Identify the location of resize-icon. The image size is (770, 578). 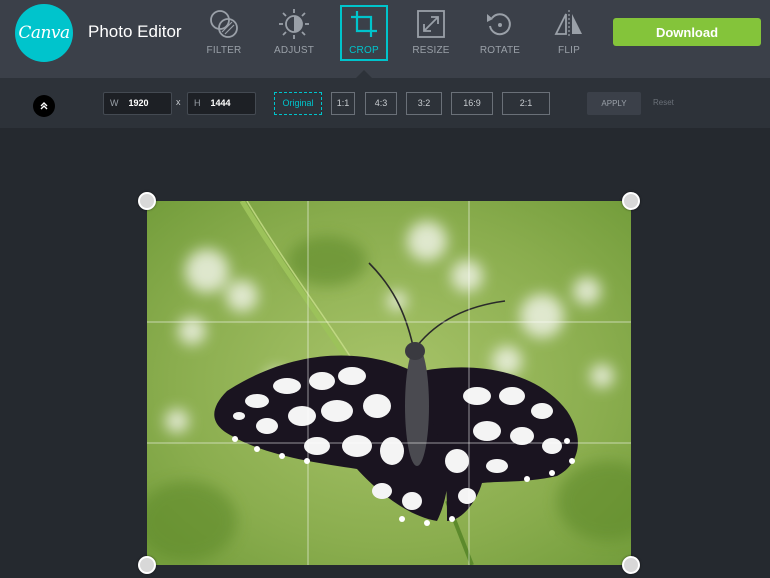
(431, 24).